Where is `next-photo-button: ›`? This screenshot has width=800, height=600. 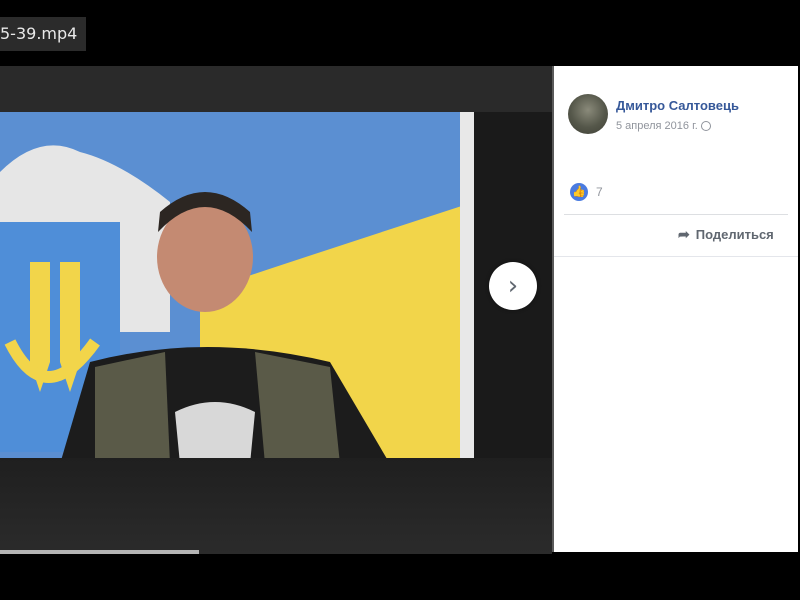
next-photo-button: › is located at coordinates (513, 286).